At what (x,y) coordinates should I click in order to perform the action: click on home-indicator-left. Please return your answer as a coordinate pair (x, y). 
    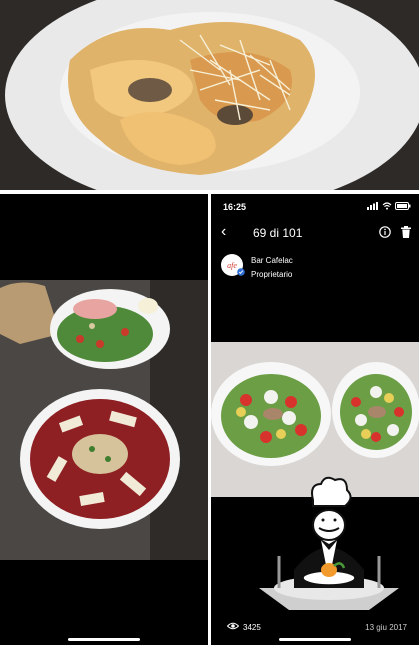
    Looking at the image, I should click on (104, 639).